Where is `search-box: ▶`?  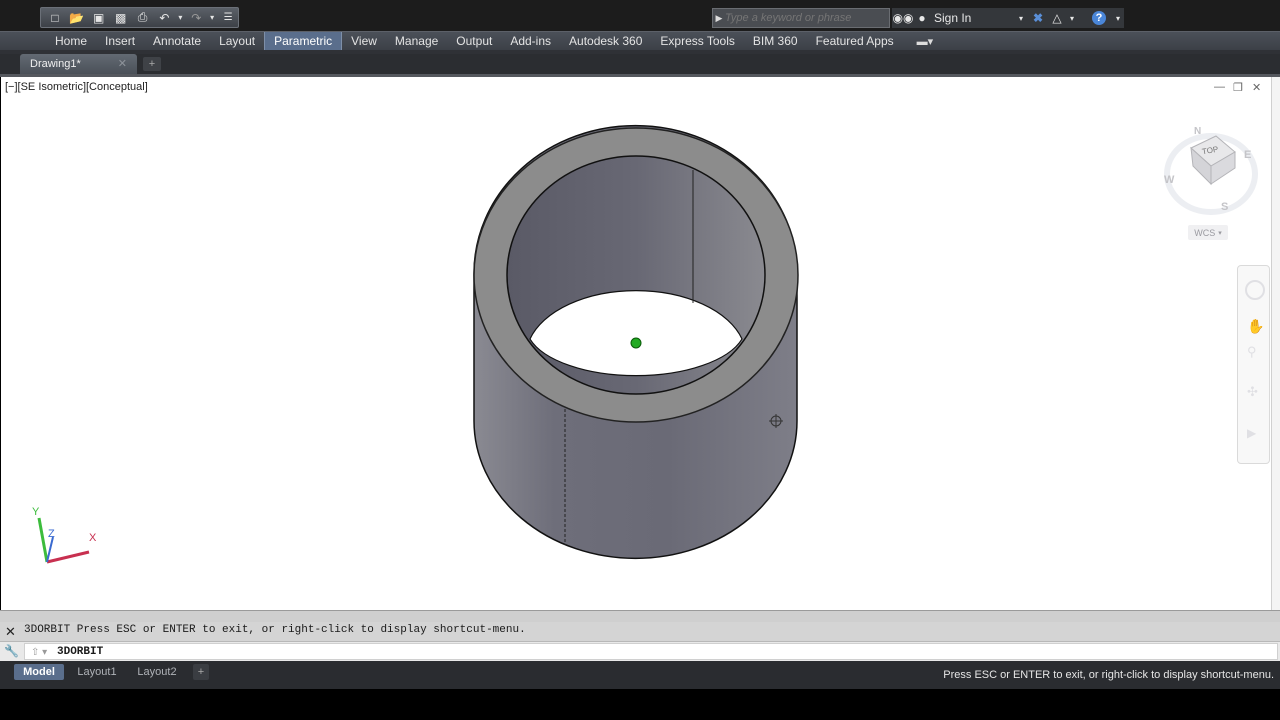
search-box: ▶ is located at coordinates (801, 18).